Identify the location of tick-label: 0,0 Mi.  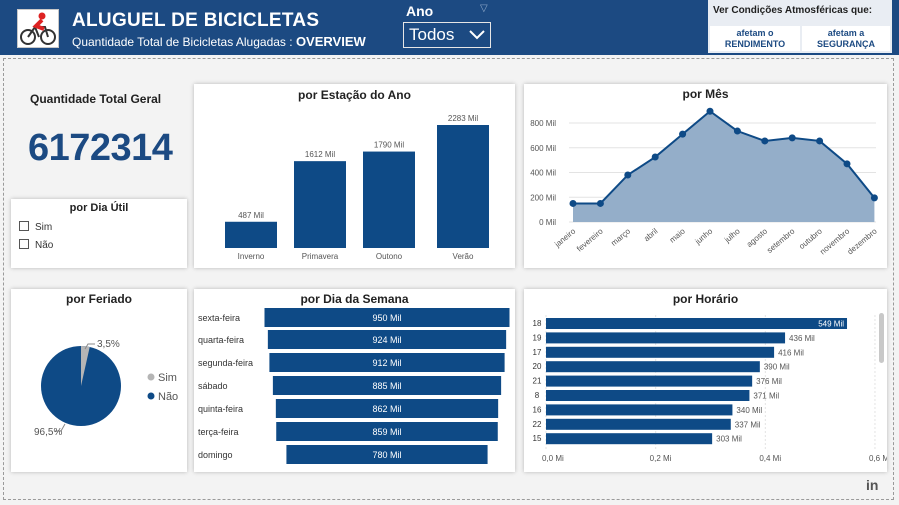
(553, 458).